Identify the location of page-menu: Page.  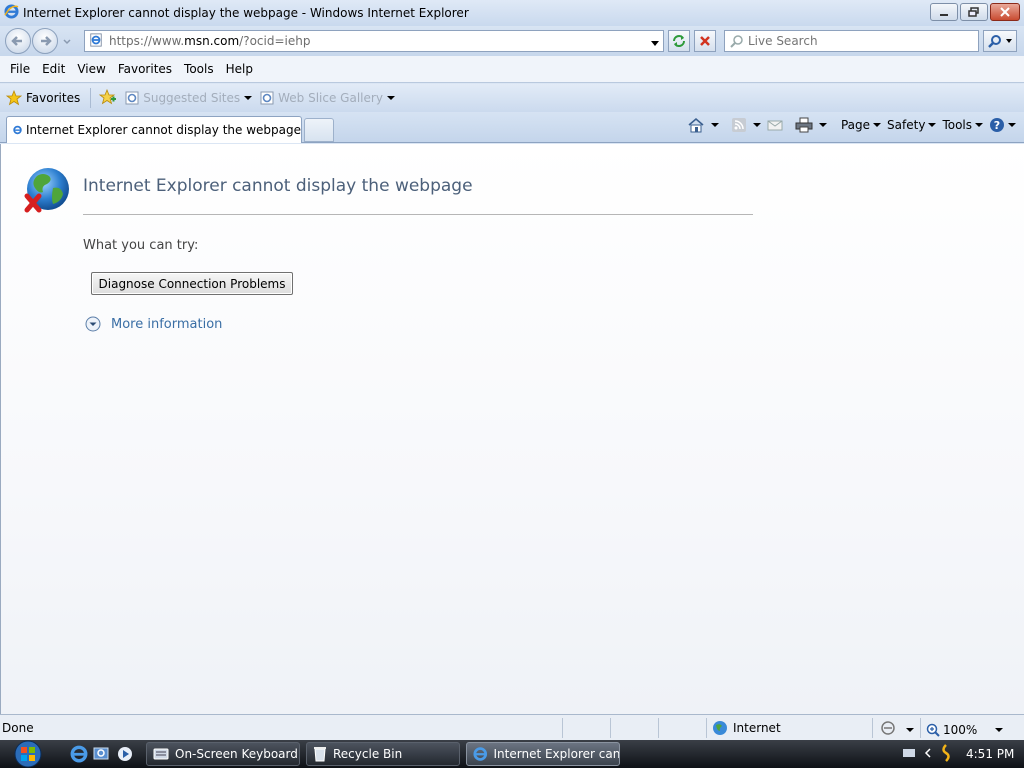
(861, 125).